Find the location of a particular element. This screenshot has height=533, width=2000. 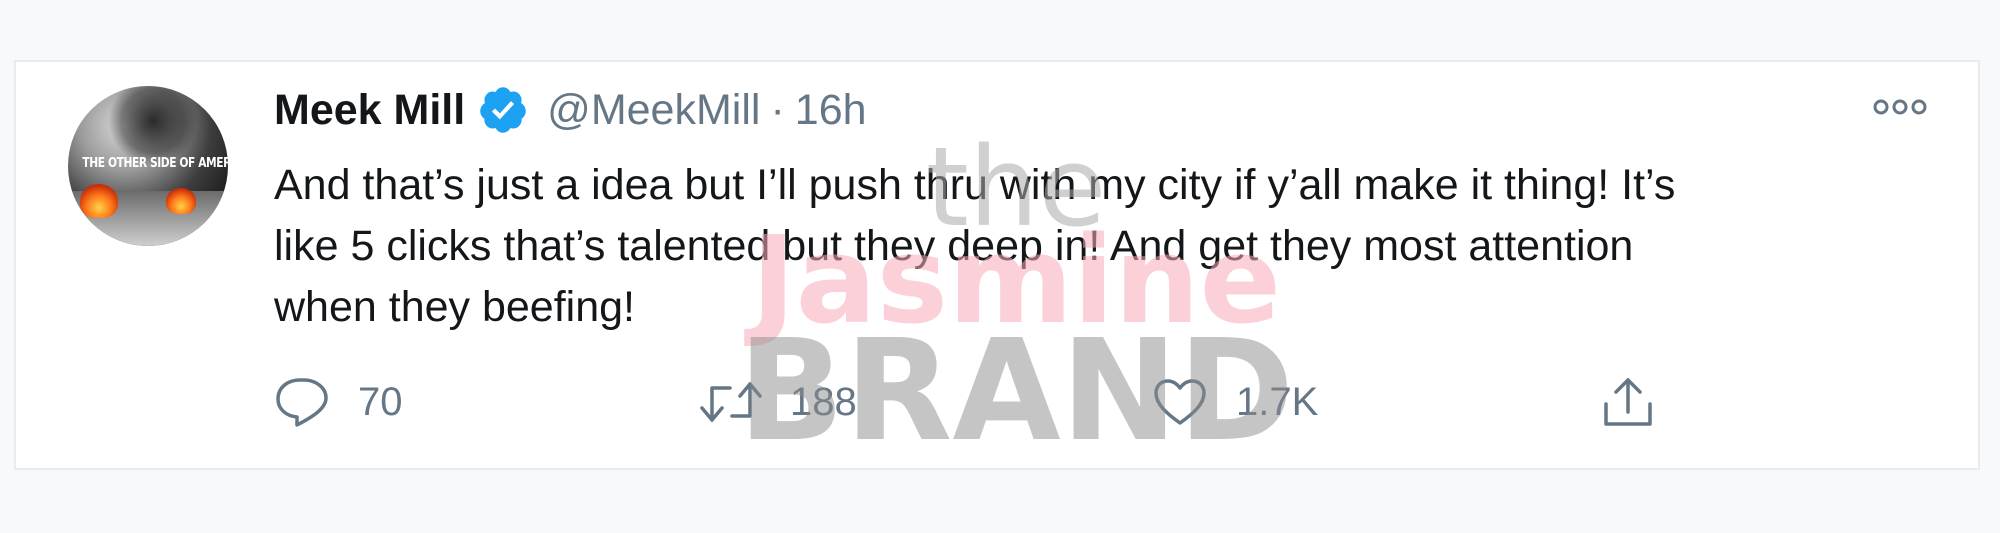

heart-icon is located at coordinates (1180, 402).